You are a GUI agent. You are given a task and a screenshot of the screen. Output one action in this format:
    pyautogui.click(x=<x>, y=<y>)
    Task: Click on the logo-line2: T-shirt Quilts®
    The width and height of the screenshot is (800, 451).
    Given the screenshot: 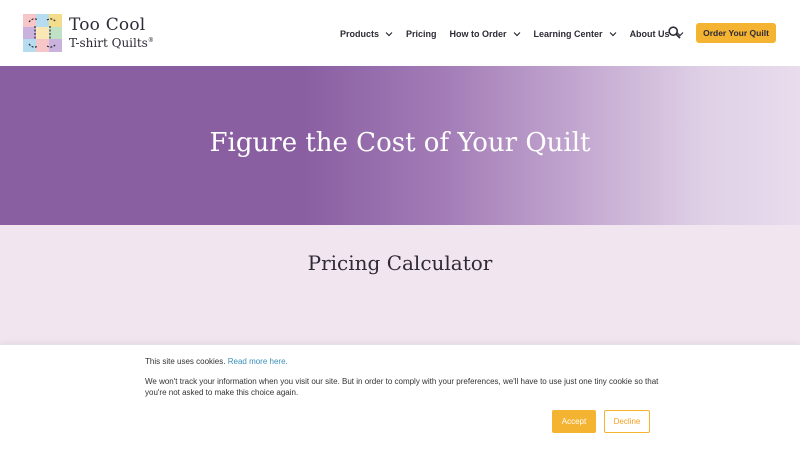 What is the action you would take?
    pyautogui.click(x=111, y=42)
    